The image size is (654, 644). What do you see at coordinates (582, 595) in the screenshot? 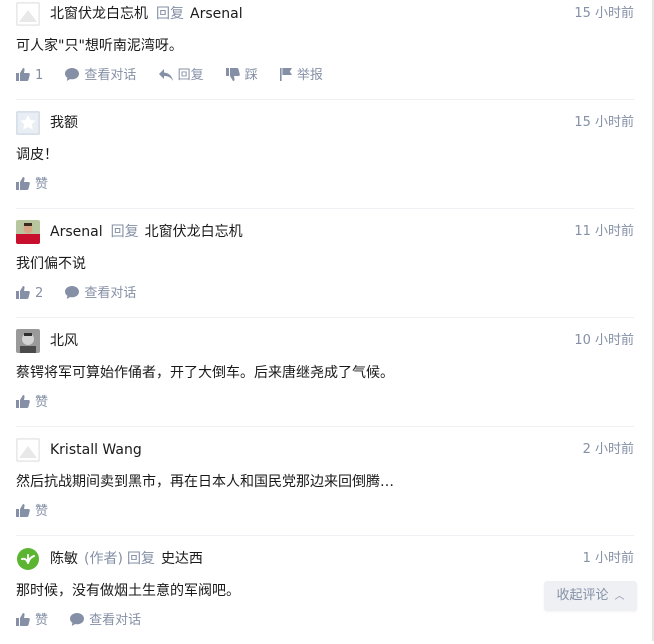
I see `collapse-comments-label: 收起评论` at bounding box center [582, 595].